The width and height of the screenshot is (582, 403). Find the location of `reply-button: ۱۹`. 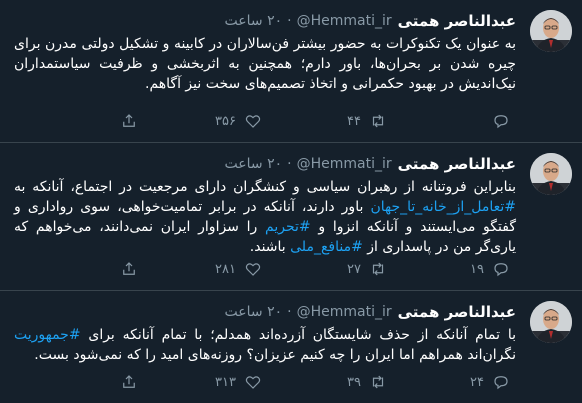

reply-button: ۱۹ is located at coordinates (490, 269).